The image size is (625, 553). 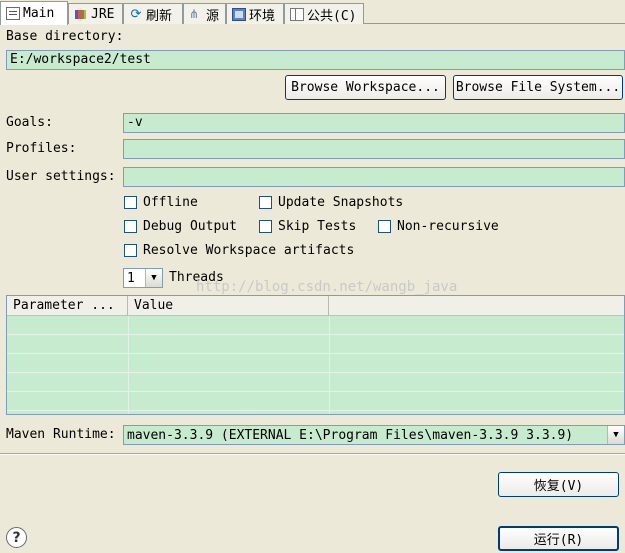 What do you see at coordinates (239, 14) in the screenshot?
I see `environment-icon` at bounding box center [239, 14].